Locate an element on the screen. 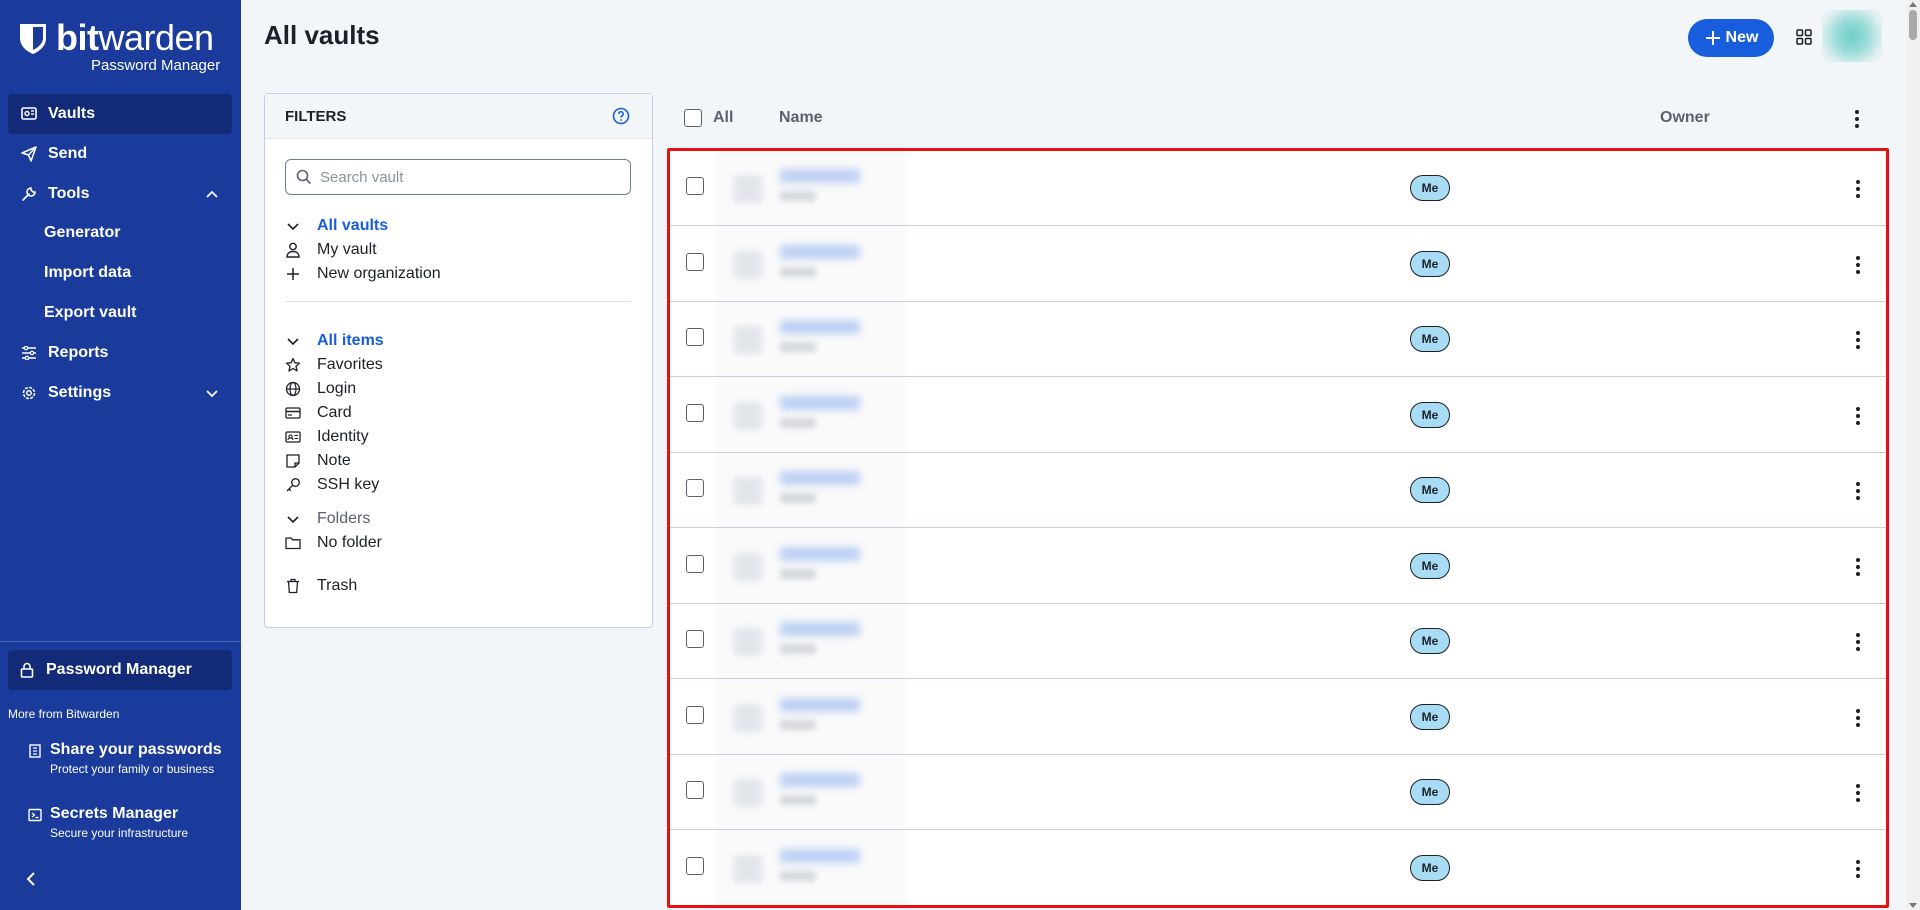  filter-card: Card is located at coordinates (318, 413).